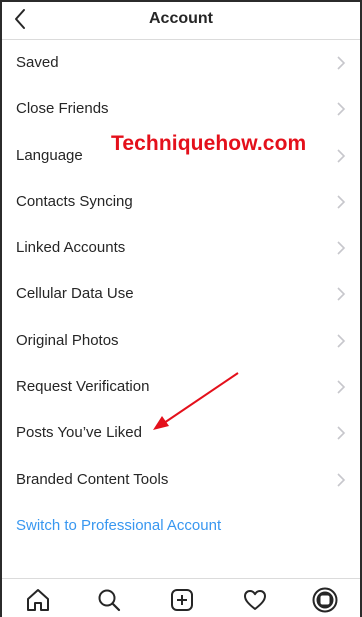 This screenshot has width=362, height=617. What do you see at coordinates (181, 109) in the screenshot?
I see `settings-item-close-friends: Close Friends` at bounding box center [181, 109].